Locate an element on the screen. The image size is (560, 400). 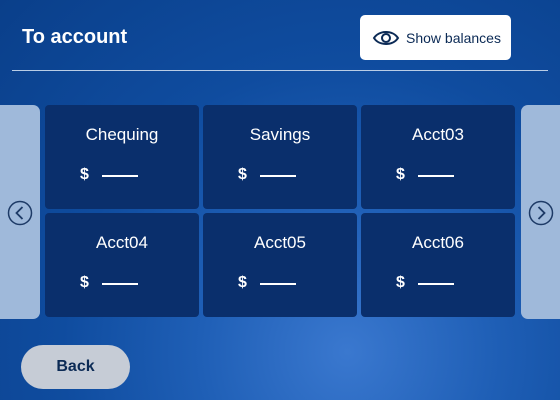
show-balances-button: Show balances is located at coordinates (435, 37).